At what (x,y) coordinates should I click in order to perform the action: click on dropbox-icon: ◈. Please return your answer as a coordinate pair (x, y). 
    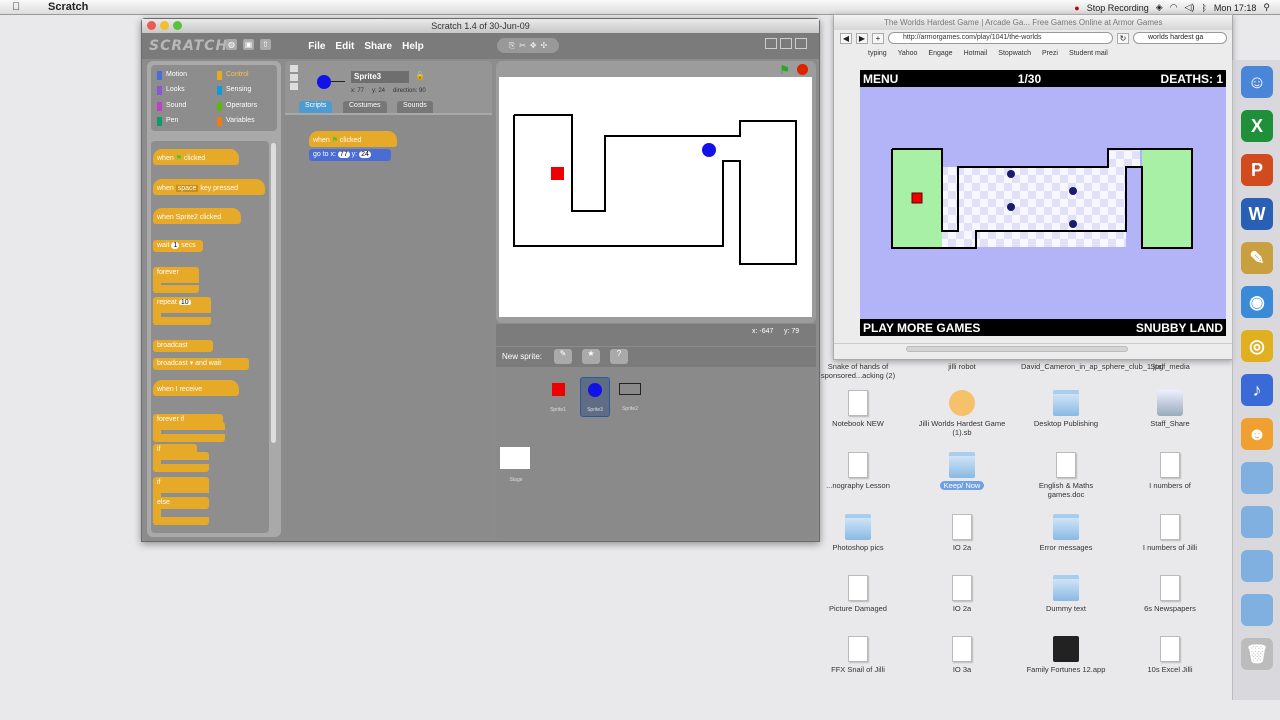
    Looking at the image, I should click on (1159, 7).